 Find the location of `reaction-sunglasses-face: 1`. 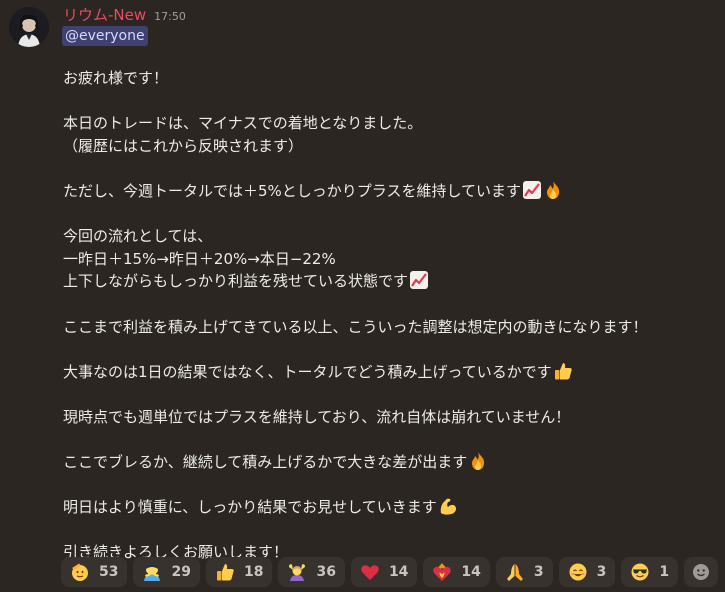

reaction-sunglasses-face: 1 is located at coordinates (650, 572).